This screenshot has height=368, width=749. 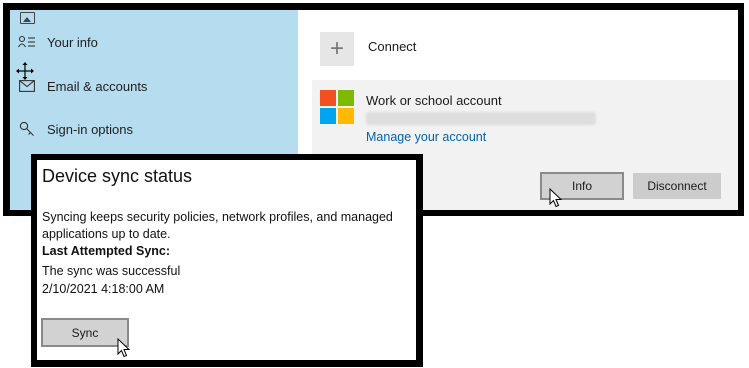 I want to click on mail-icon, so click(x=27, y=86).